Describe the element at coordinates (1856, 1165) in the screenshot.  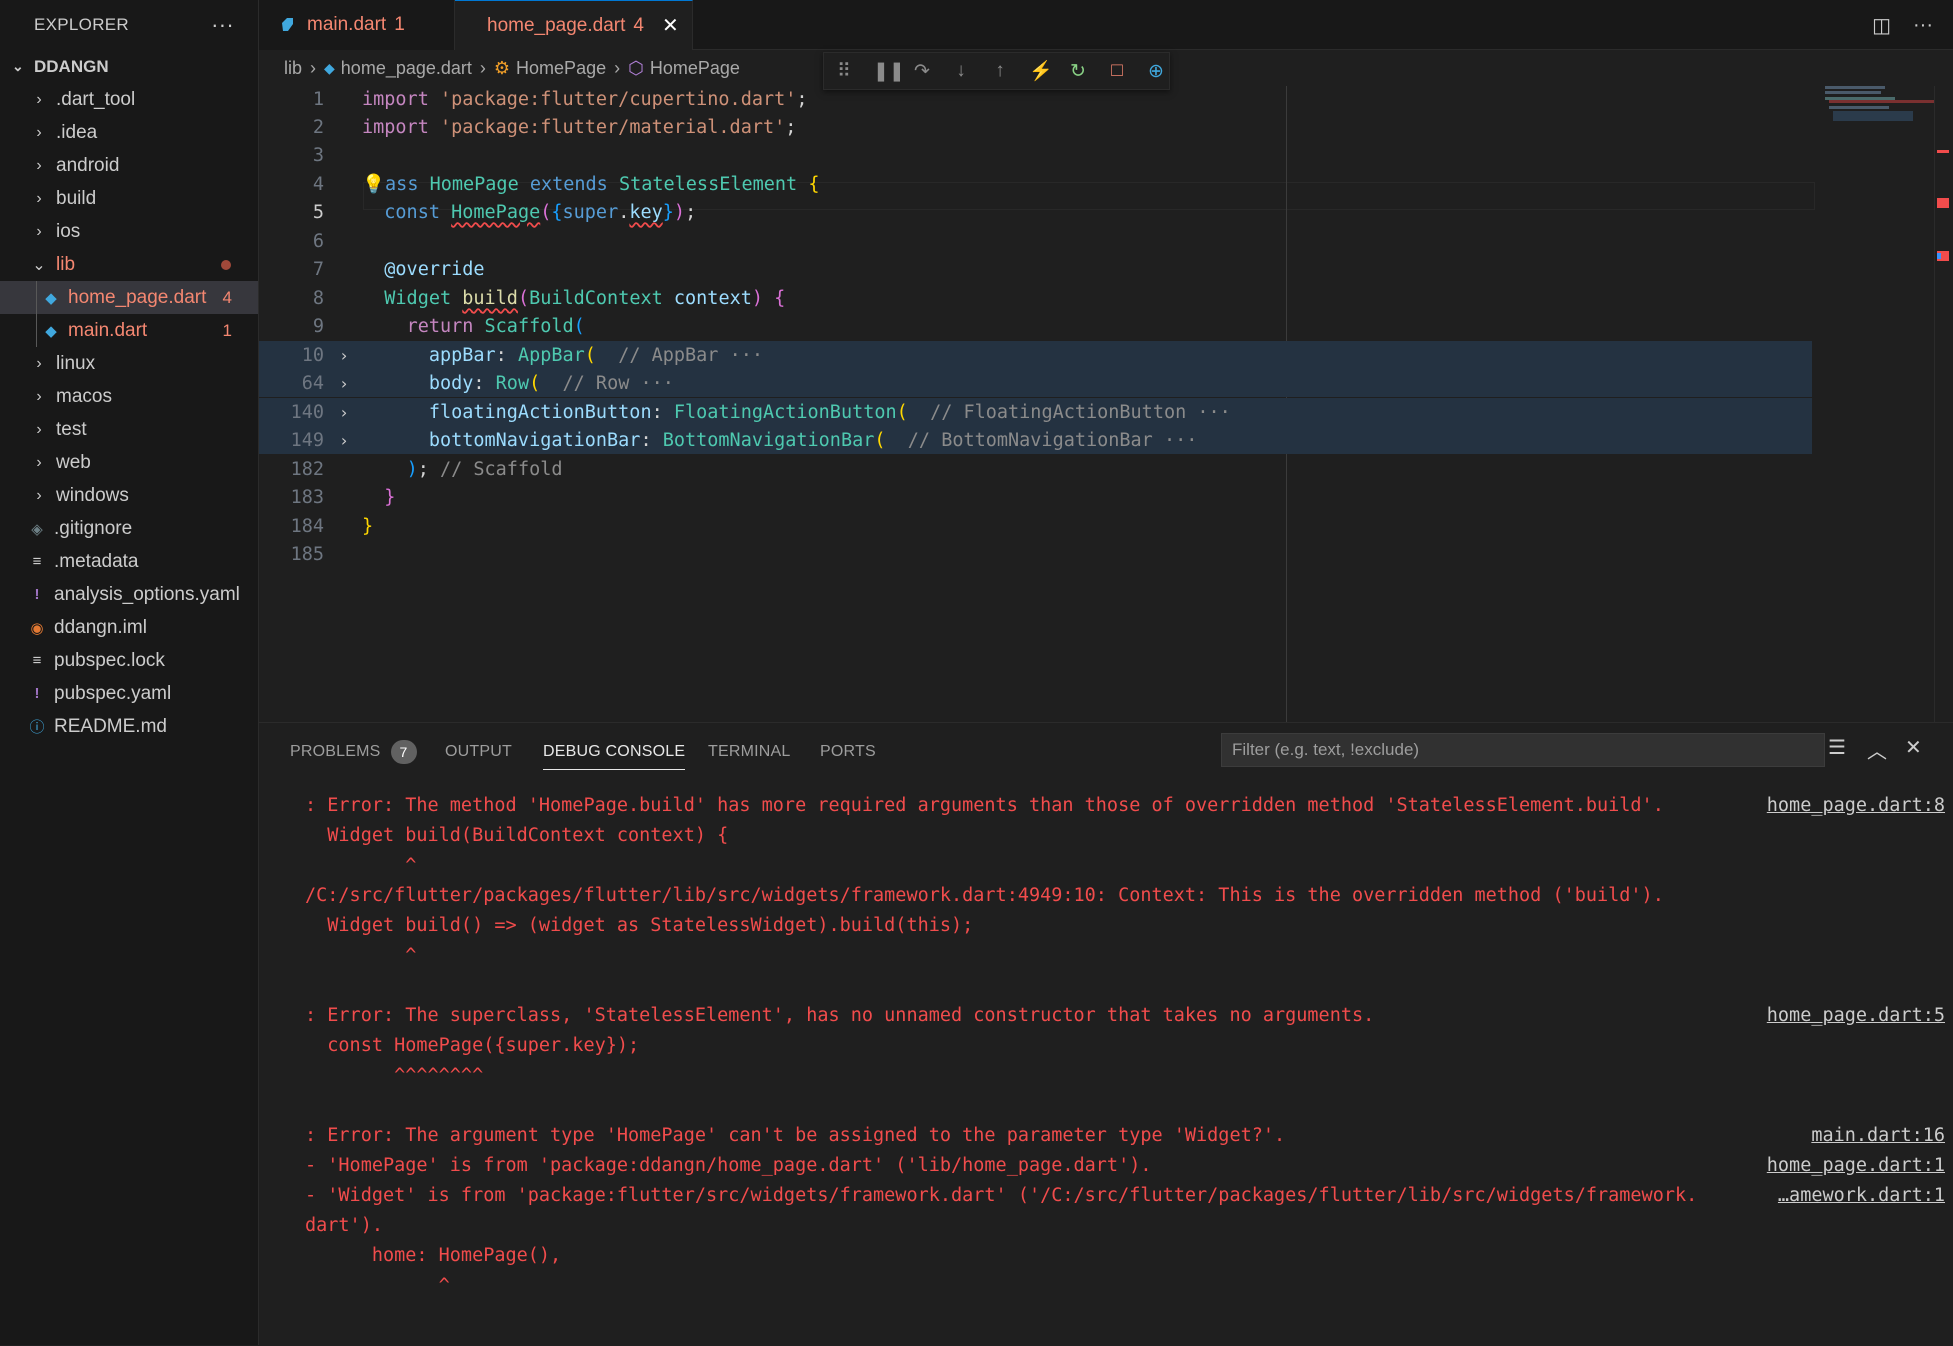
I see `console-source-link: home_page.dart:1` at that location.